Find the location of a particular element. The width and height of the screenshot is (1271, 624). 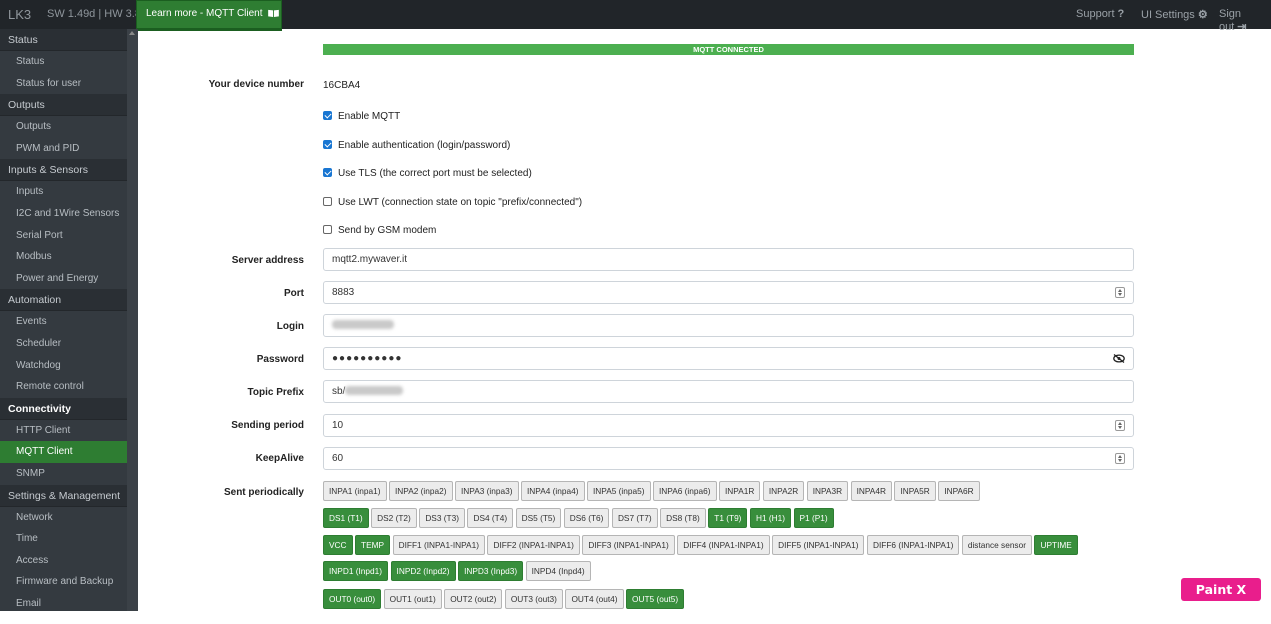

chip-out2-toggle: OUT2 (out2) is located at coordinates (473, 599).